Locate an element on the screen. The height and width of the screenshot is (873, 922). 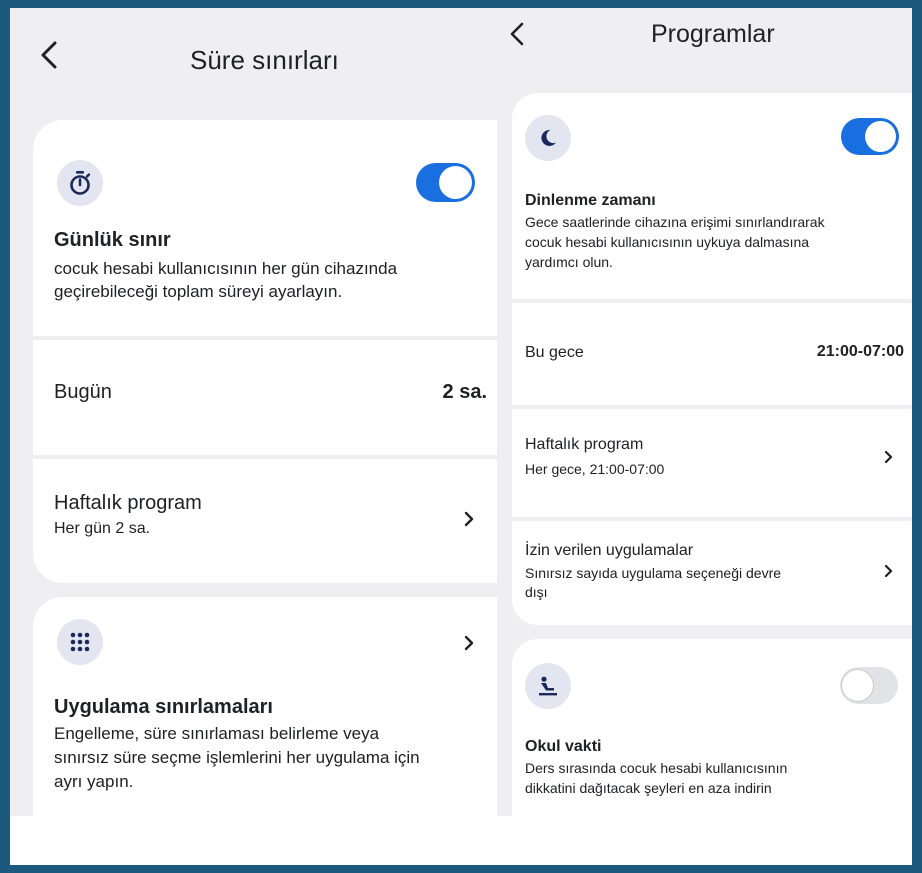
daily-limit-desc-line2: geçirebileceği toplam süreyi ayarlayın. is located at coordinates (198, 291).